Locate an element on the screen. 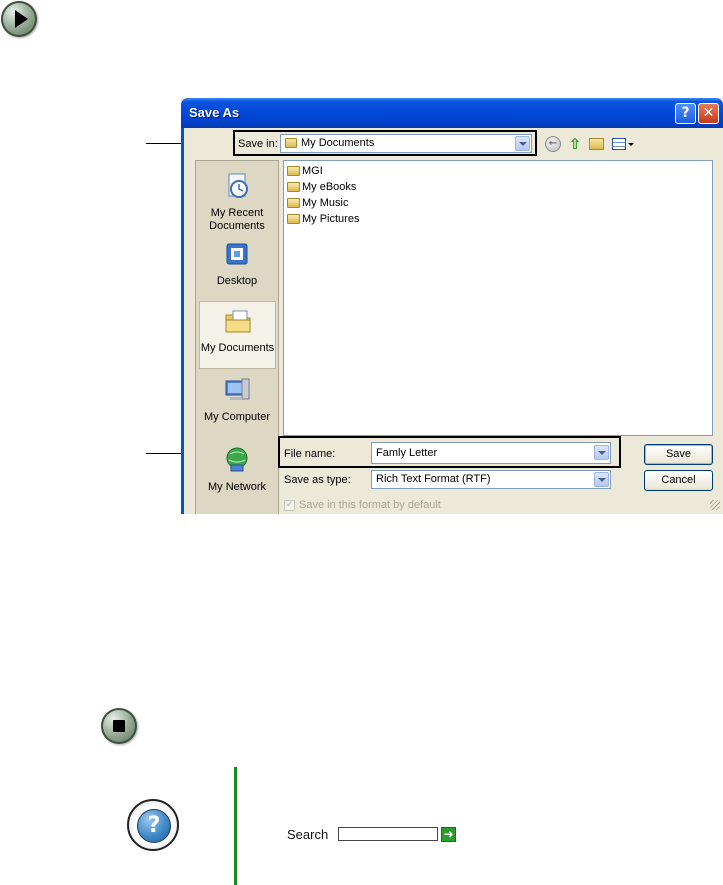 This screenshot has height=885, width=723. place-label: My Computer is located at coordinates (237, 417).